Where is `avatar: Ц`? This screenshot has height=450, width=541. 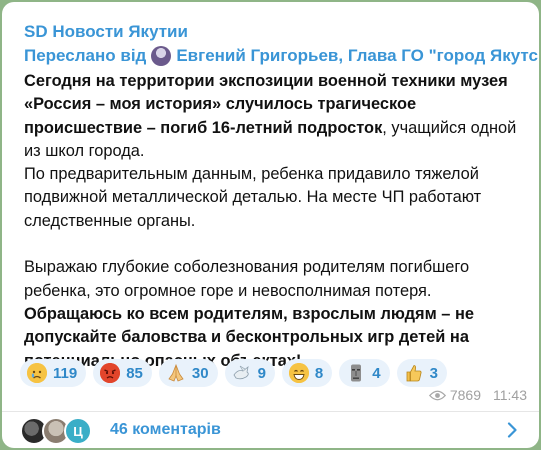
avatar: Ц is located at coordinates (78, 431).